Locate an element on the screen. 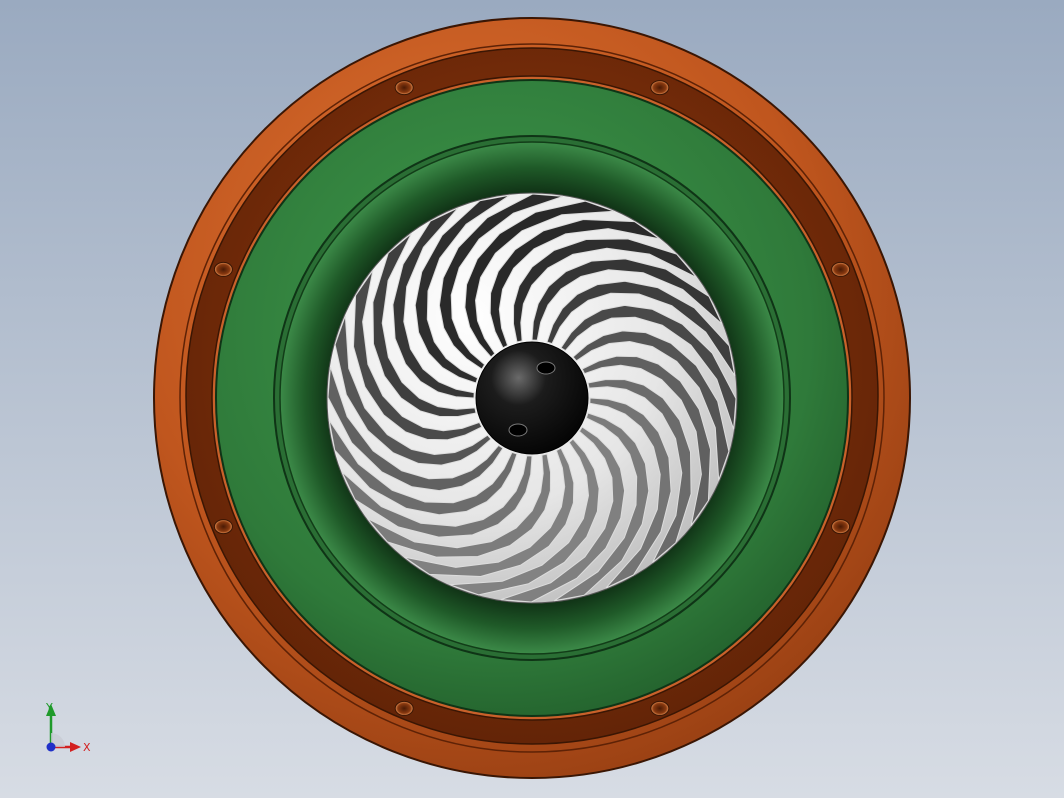  y-axis-label: Y is located at coordinates (49, 707).